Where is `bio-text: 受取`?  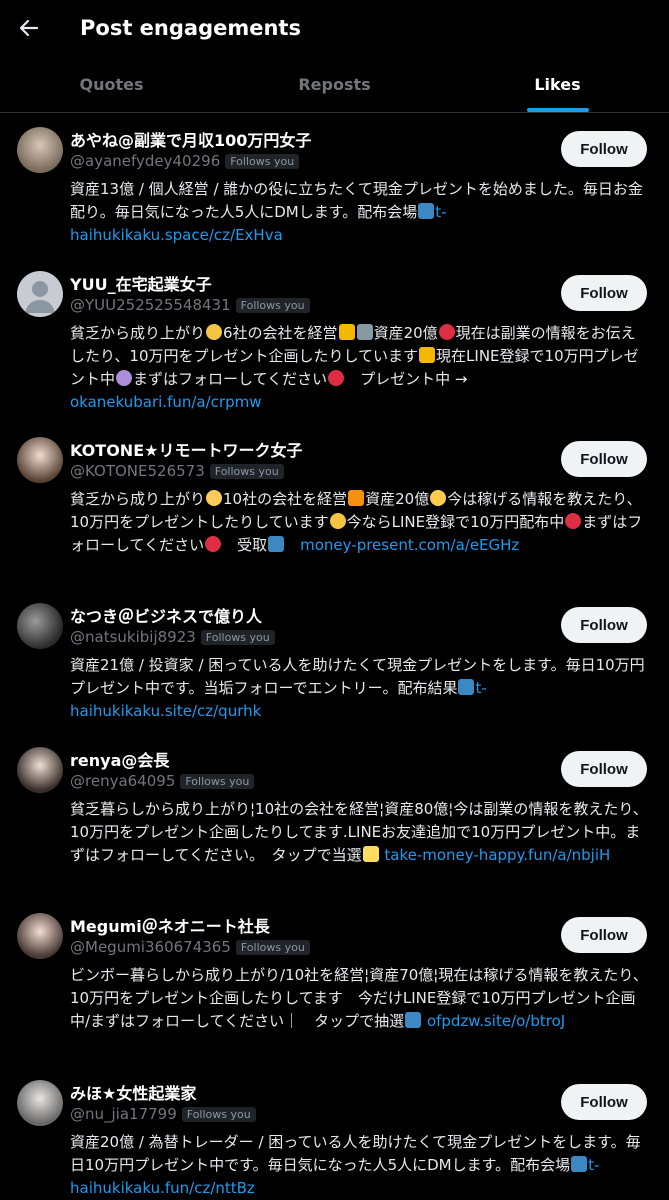 bio-text: 受取 is located at coordinates (245, 545).